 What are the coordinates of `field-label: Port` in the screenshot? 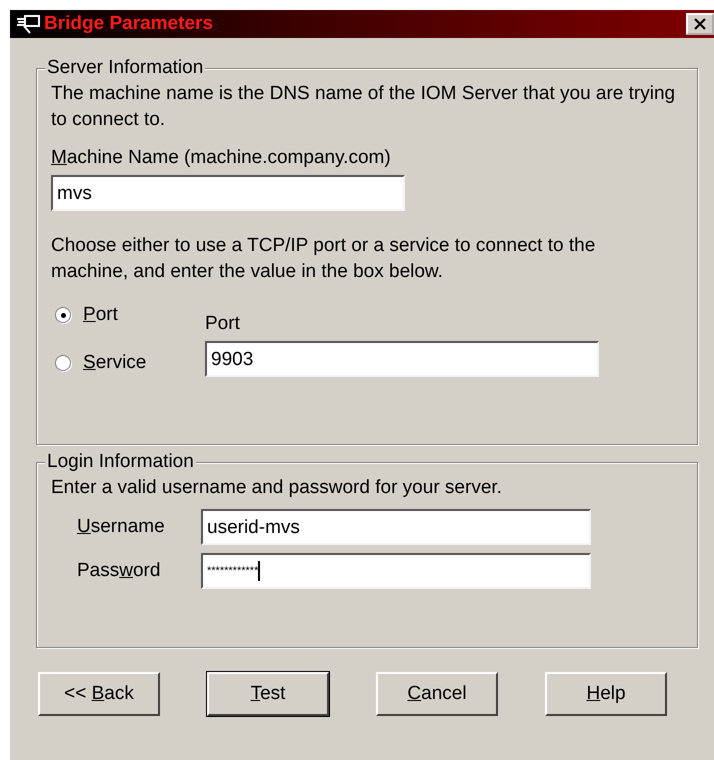 It's located at (223, 324).